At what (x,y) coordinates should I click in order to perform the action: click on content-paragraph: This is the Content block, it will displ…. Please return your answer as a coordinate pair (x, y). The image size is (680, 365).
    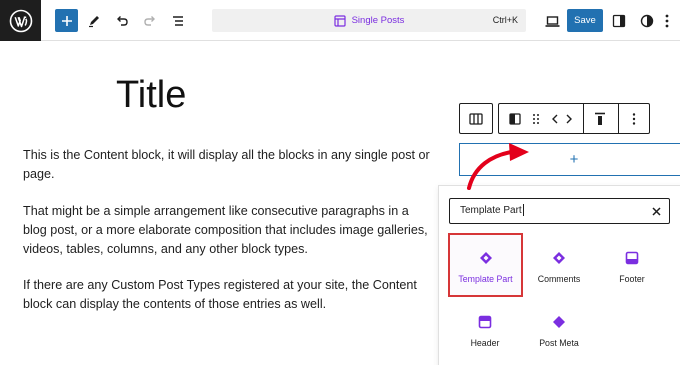
    Looking at the image, I should click on (228, 165).